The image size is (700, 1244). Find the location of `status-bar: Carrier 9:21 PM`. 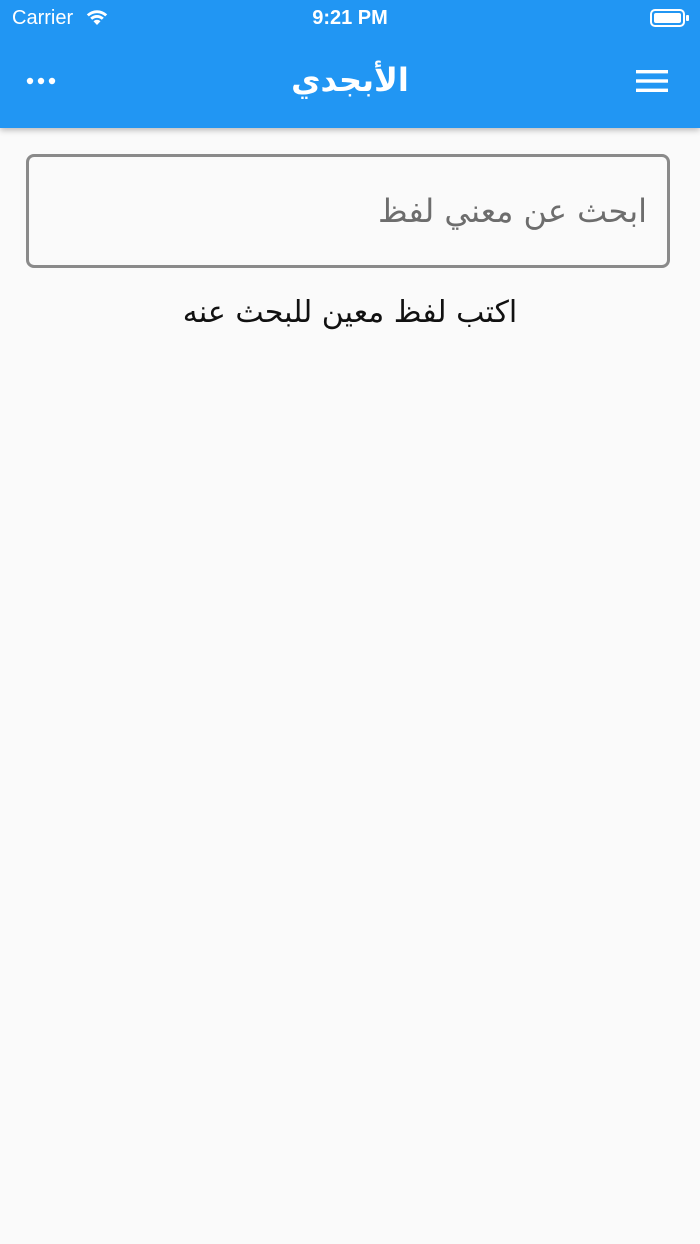

status-bar: Carrier 9:21 PM is located at coordinates (350, 18).